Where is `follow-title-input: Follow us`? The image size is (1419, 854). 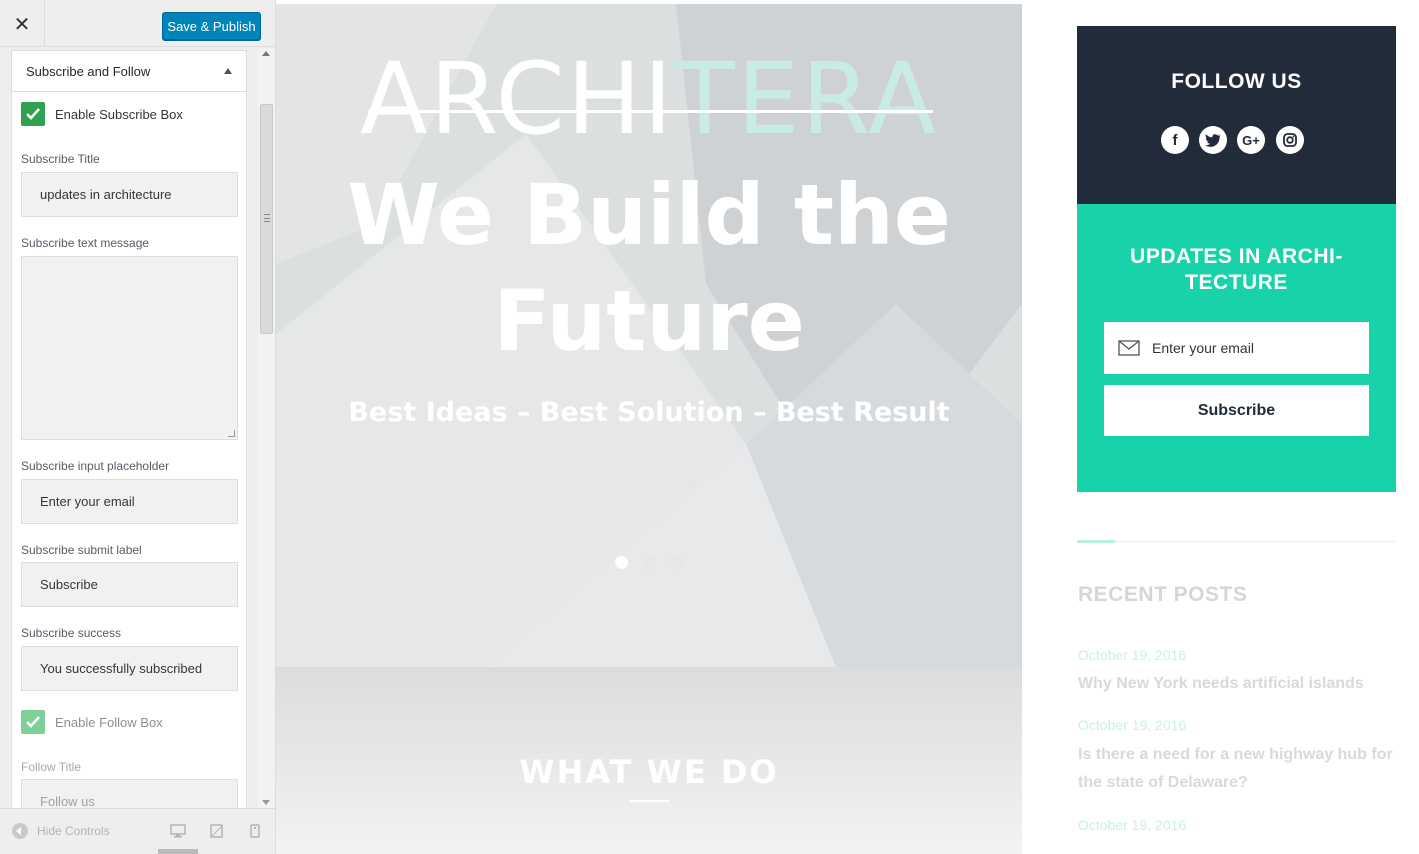 follow-title-input: Follow us is located at coordinates (129, 793).